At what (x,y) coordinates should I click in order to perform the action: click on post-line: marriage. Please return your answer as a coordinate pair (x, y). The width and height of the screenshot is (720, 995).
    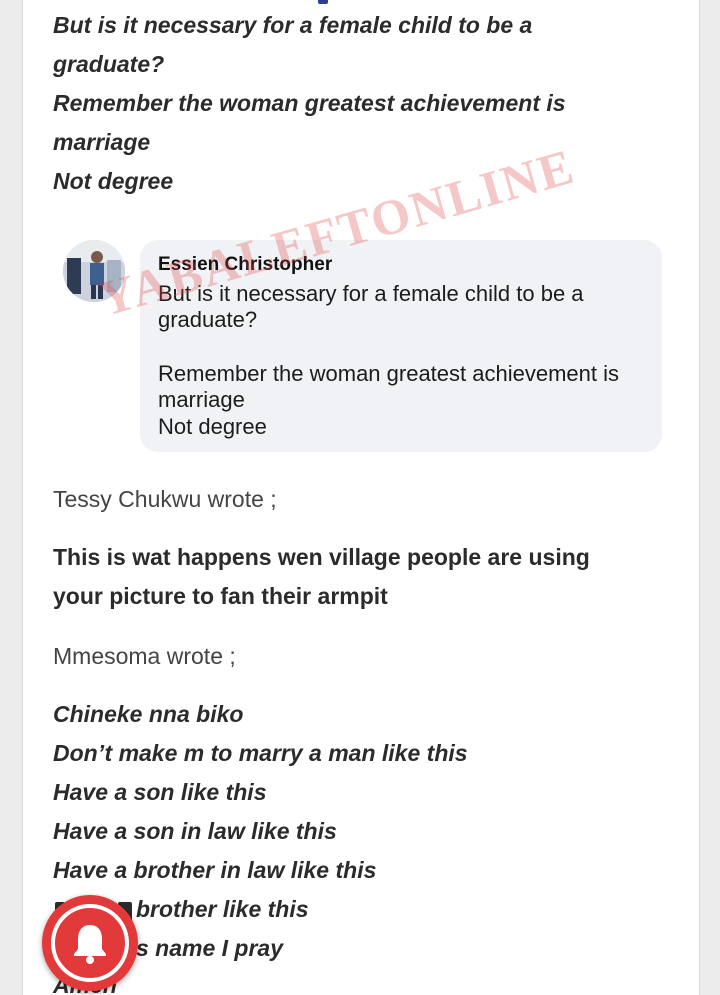
    Looking at the image, I should click on (102, 142).